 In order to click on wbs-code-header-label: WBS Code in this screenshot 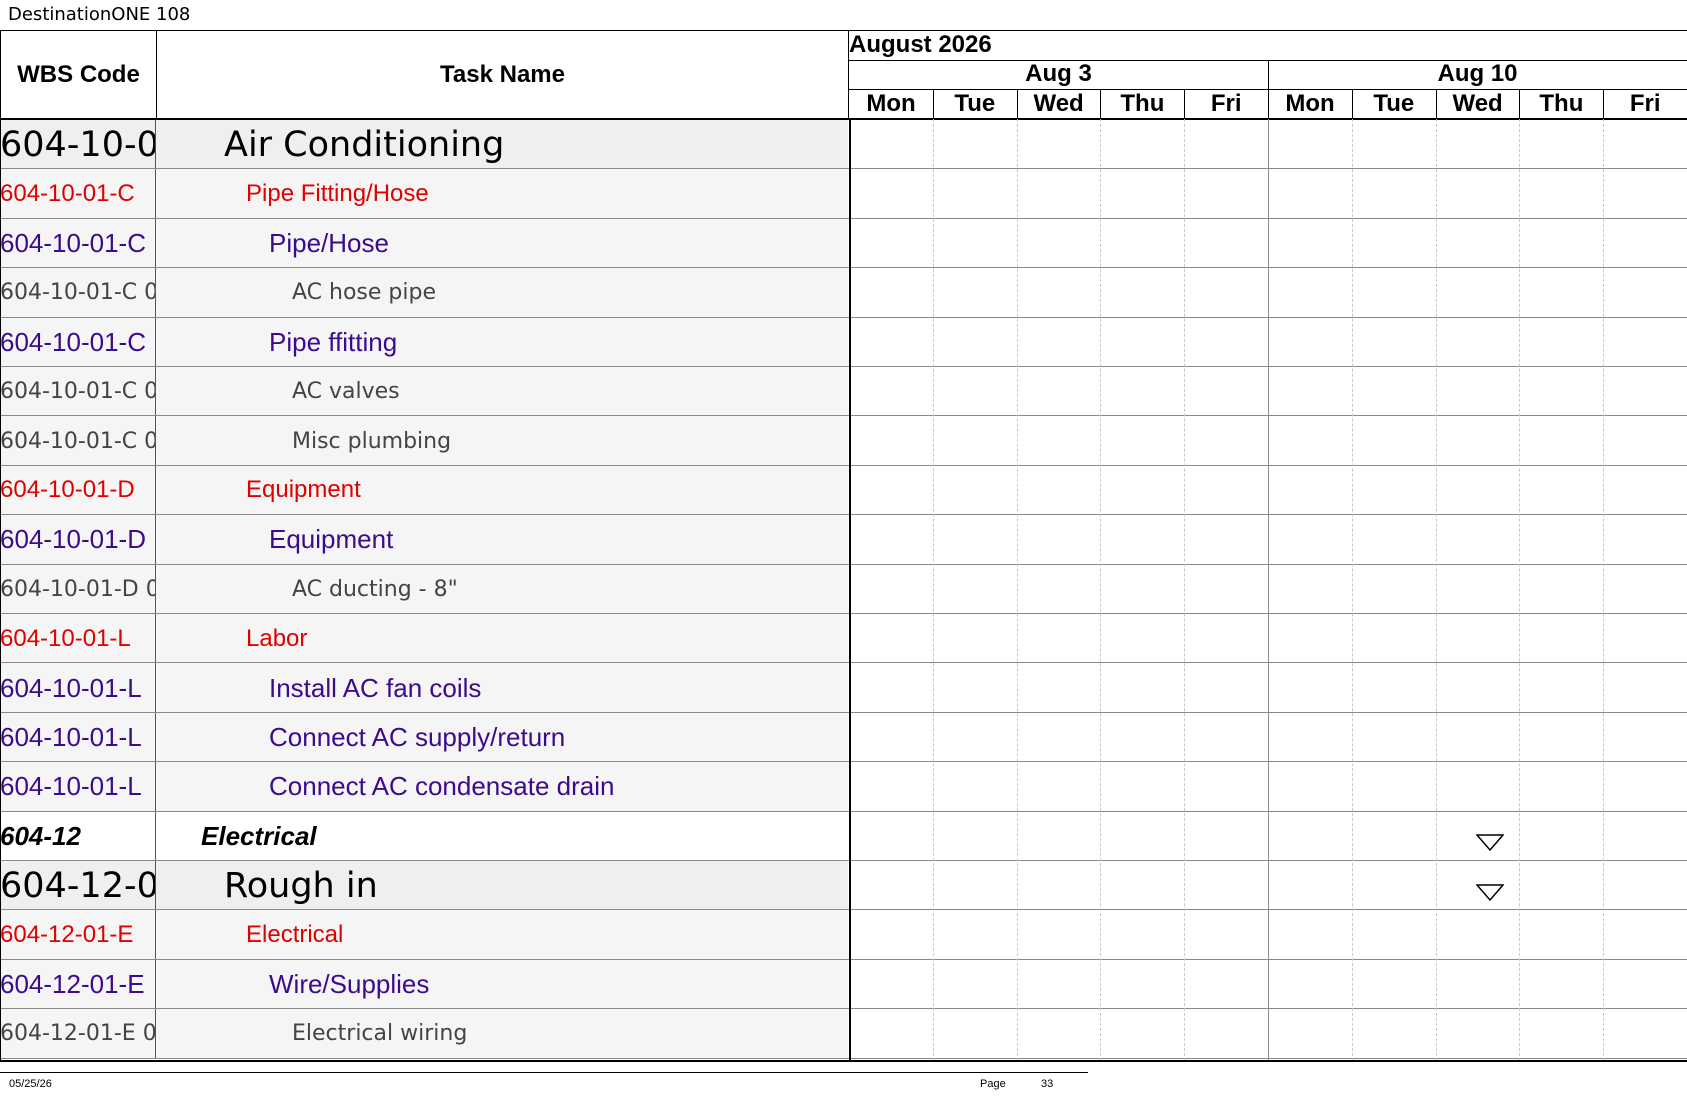, I will do `click(78, 74)`.